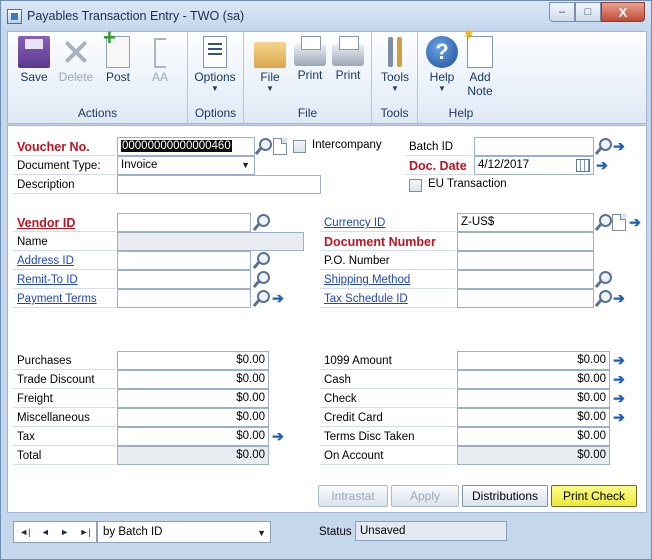  I want to click on ribbon-group-options: Options ▼ Options, so click(216, 77).